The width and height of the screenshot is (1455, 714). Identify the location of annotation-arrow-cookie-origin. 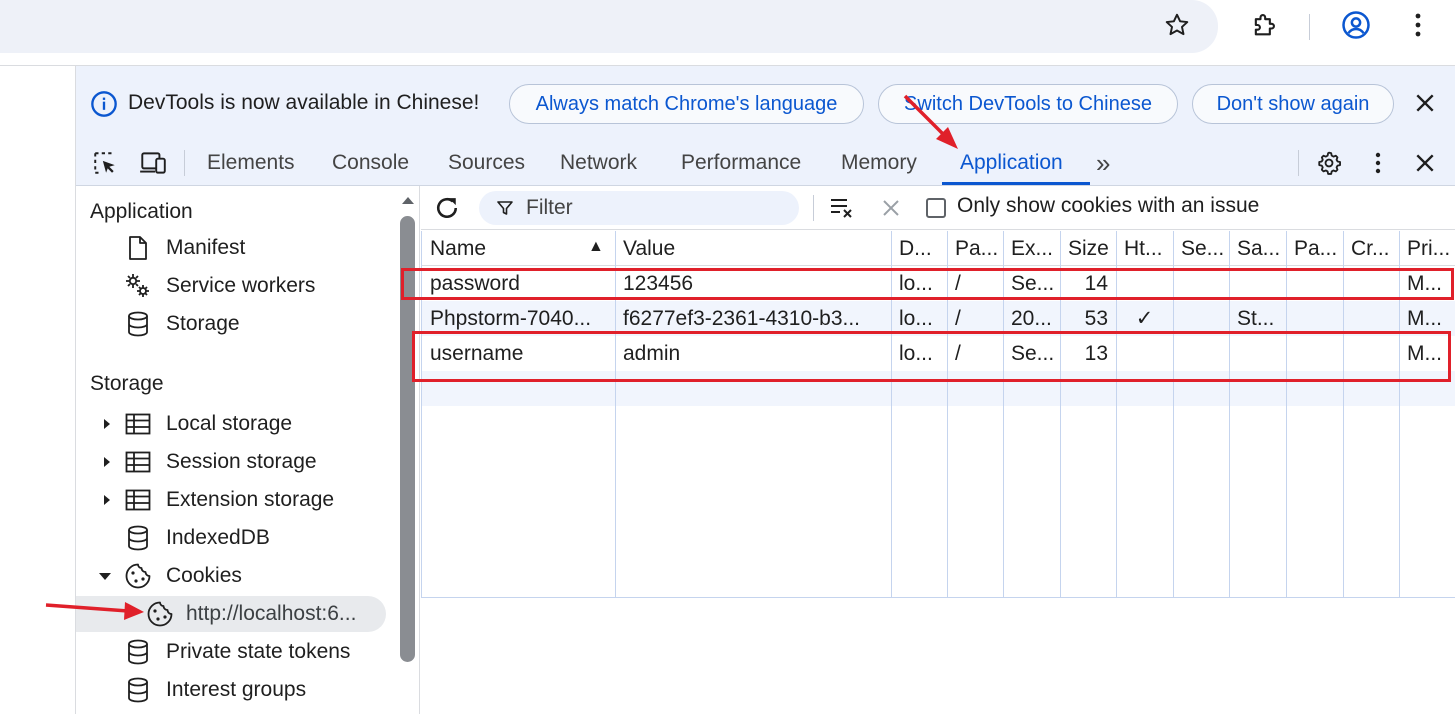
(94, 611).